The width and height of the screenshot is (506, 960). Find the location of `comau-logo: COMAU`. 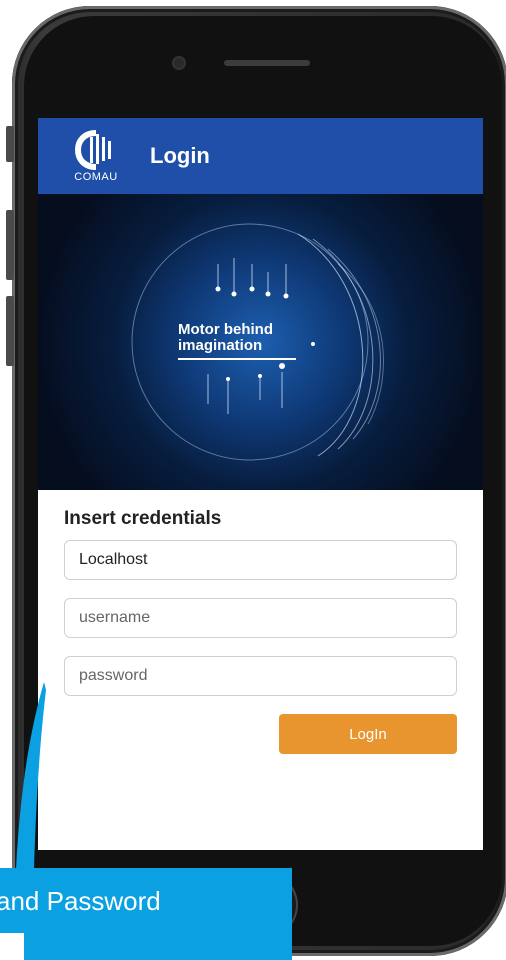

comau-logo: COMAU is located at coordinates (96, 156).